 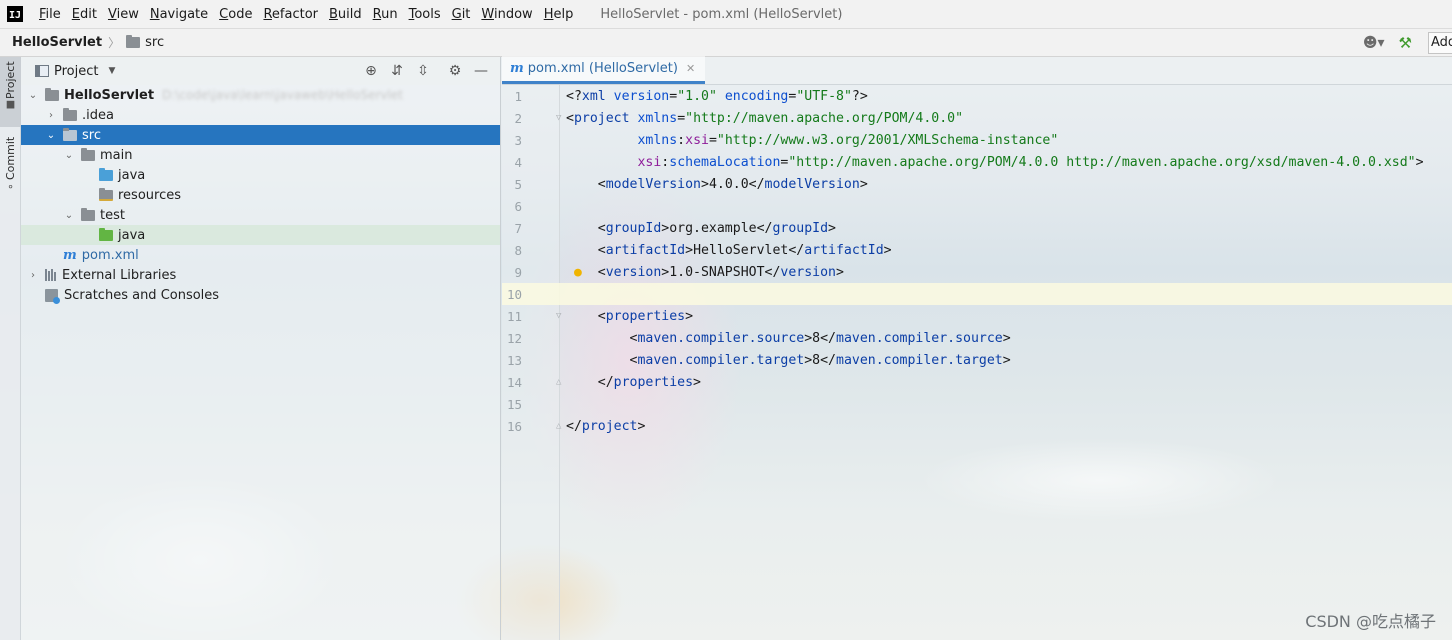 I want to click on tab-pom-xml: m pom.xml (HelloServlet) ✕, so click(x=604, y=70).